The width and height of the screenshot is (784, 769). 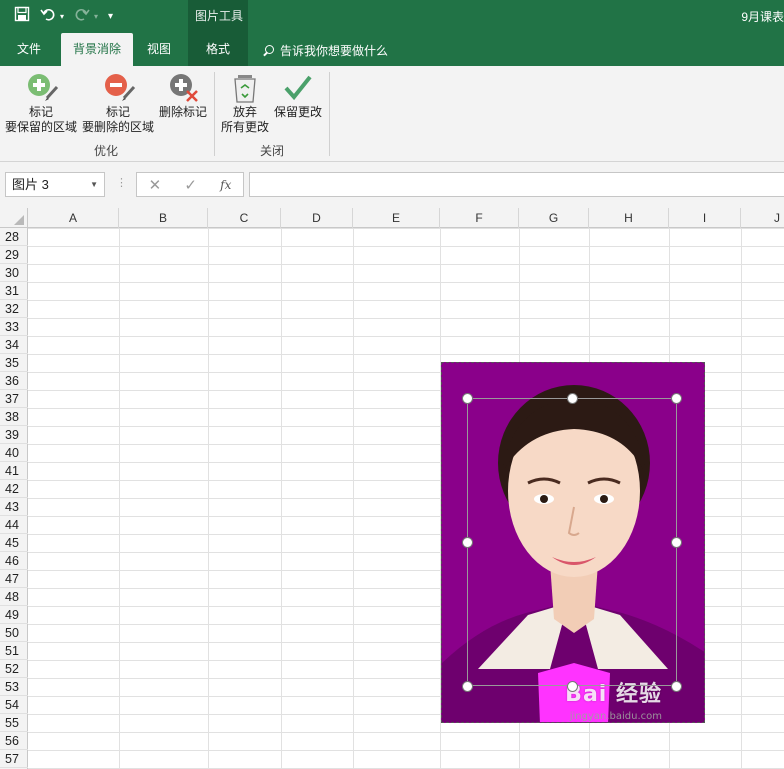 What do you see at coordinates (14, 597) in the screenshot?
I see `row-header: 48` at bounding box center [14, 597].